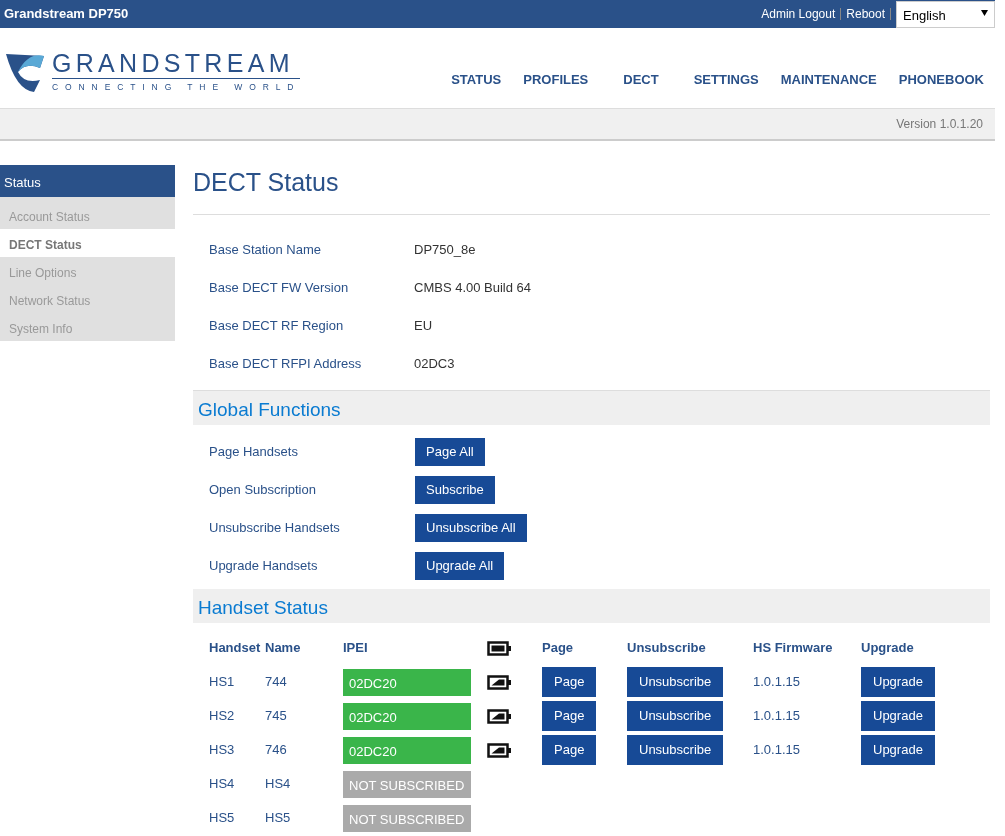 The height and width of the screenshot is (836, 1005). I want to click on column-header: Page, so click(558, 648).